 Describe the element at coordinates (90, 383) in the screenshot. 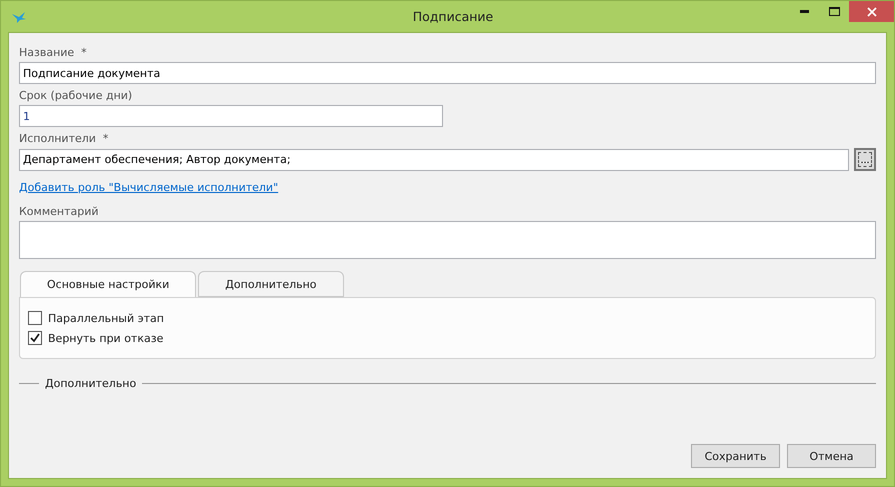

I see `group-title: Дополнительно` at that location.